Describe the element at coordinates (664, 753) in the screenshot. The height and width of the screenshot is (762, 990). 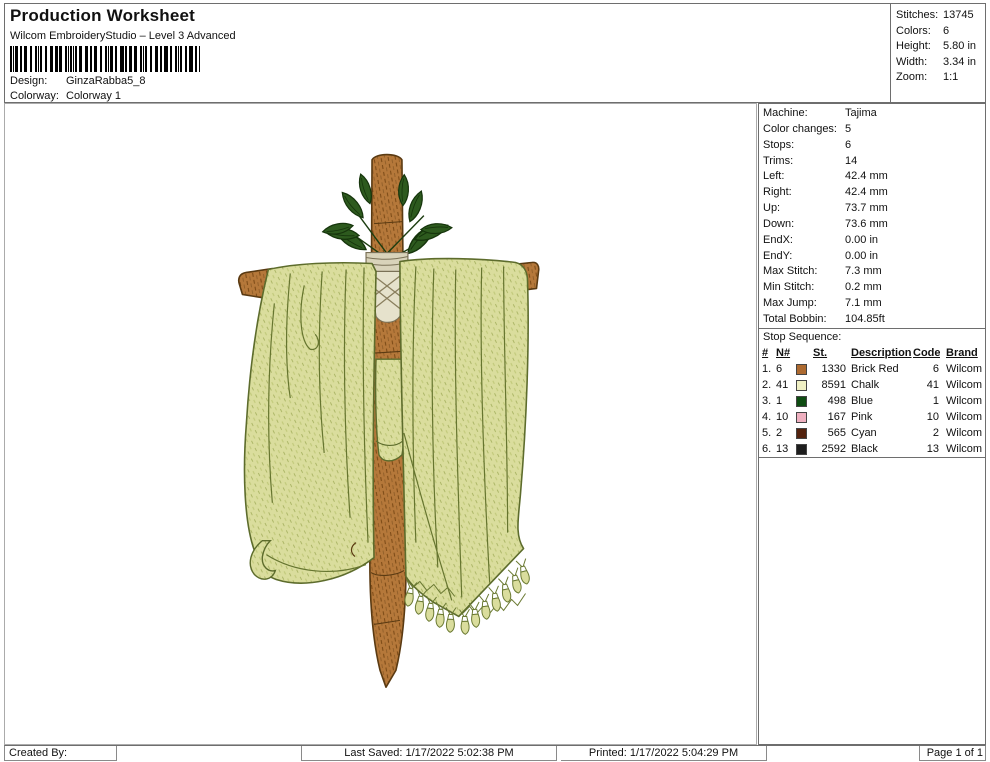
I see `printed-cell: Printed: 1/17/2022 5:04:29 PM` at that location.